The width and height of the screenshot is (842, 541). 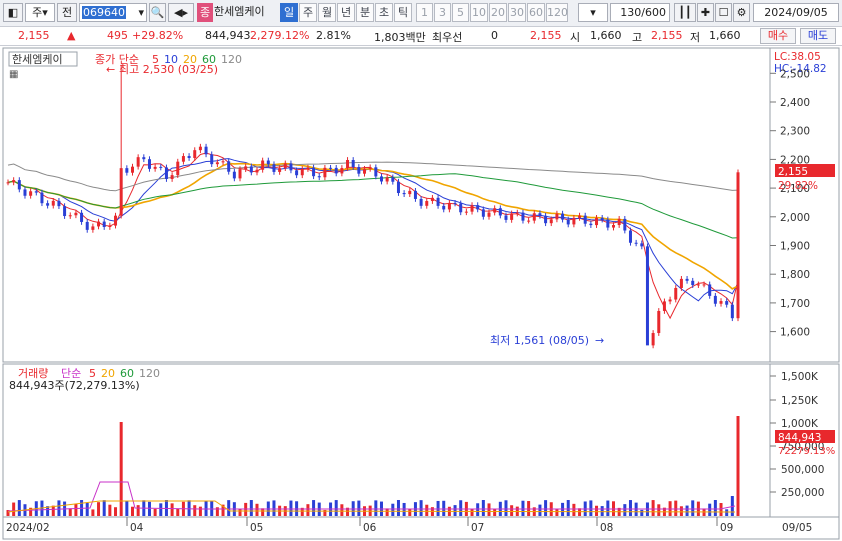 What do you see at coordinates (479, 12) in the screenshot?
I see `interval-button-10: 10` at bounding box center [479, 12].